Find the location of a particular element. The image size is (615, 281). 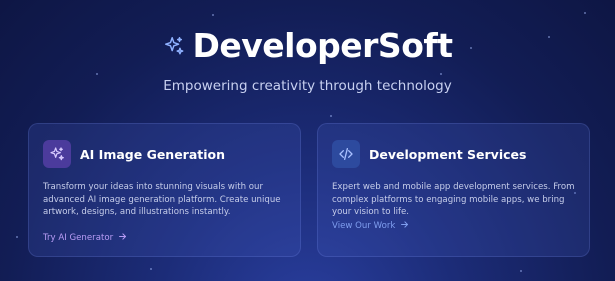

card-title: AI Image Generation is located at coordinates (153, 154).